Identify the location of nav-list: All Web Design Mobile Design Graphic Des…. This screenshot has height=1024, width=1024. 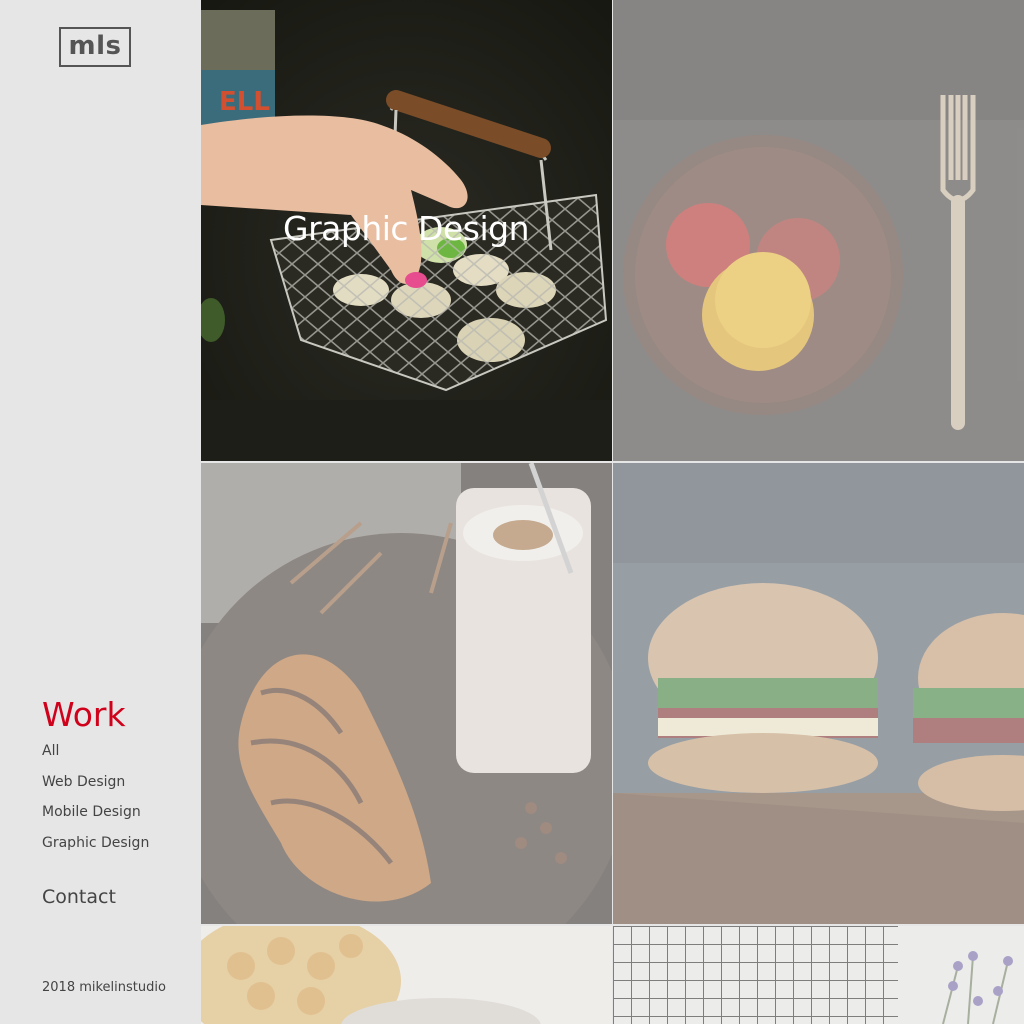
(95, 802).